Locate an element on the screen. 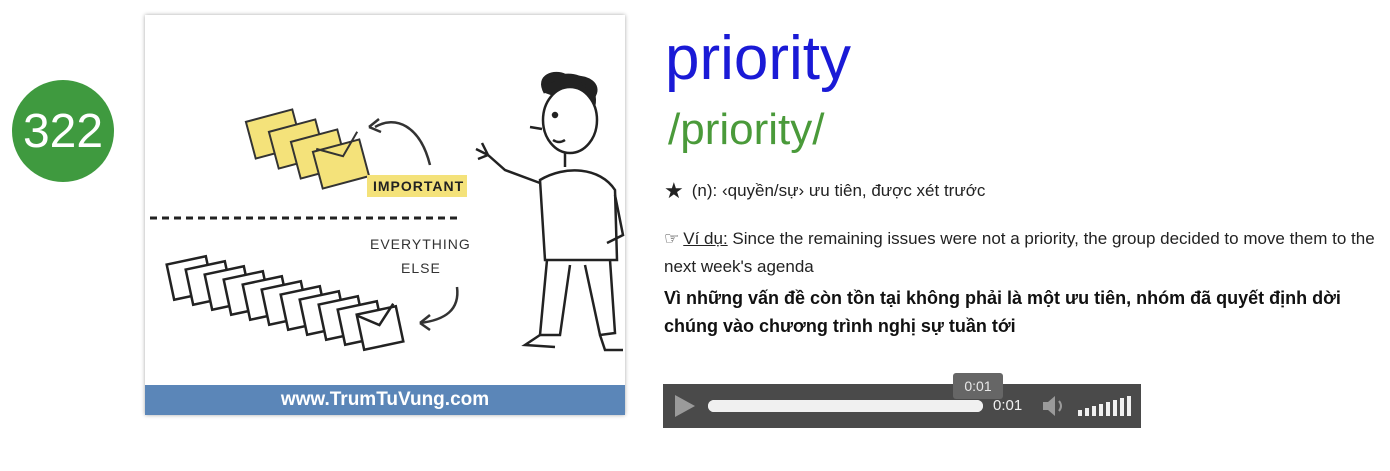  entry-number-badge: 322 is located at coordinates (63, 131).